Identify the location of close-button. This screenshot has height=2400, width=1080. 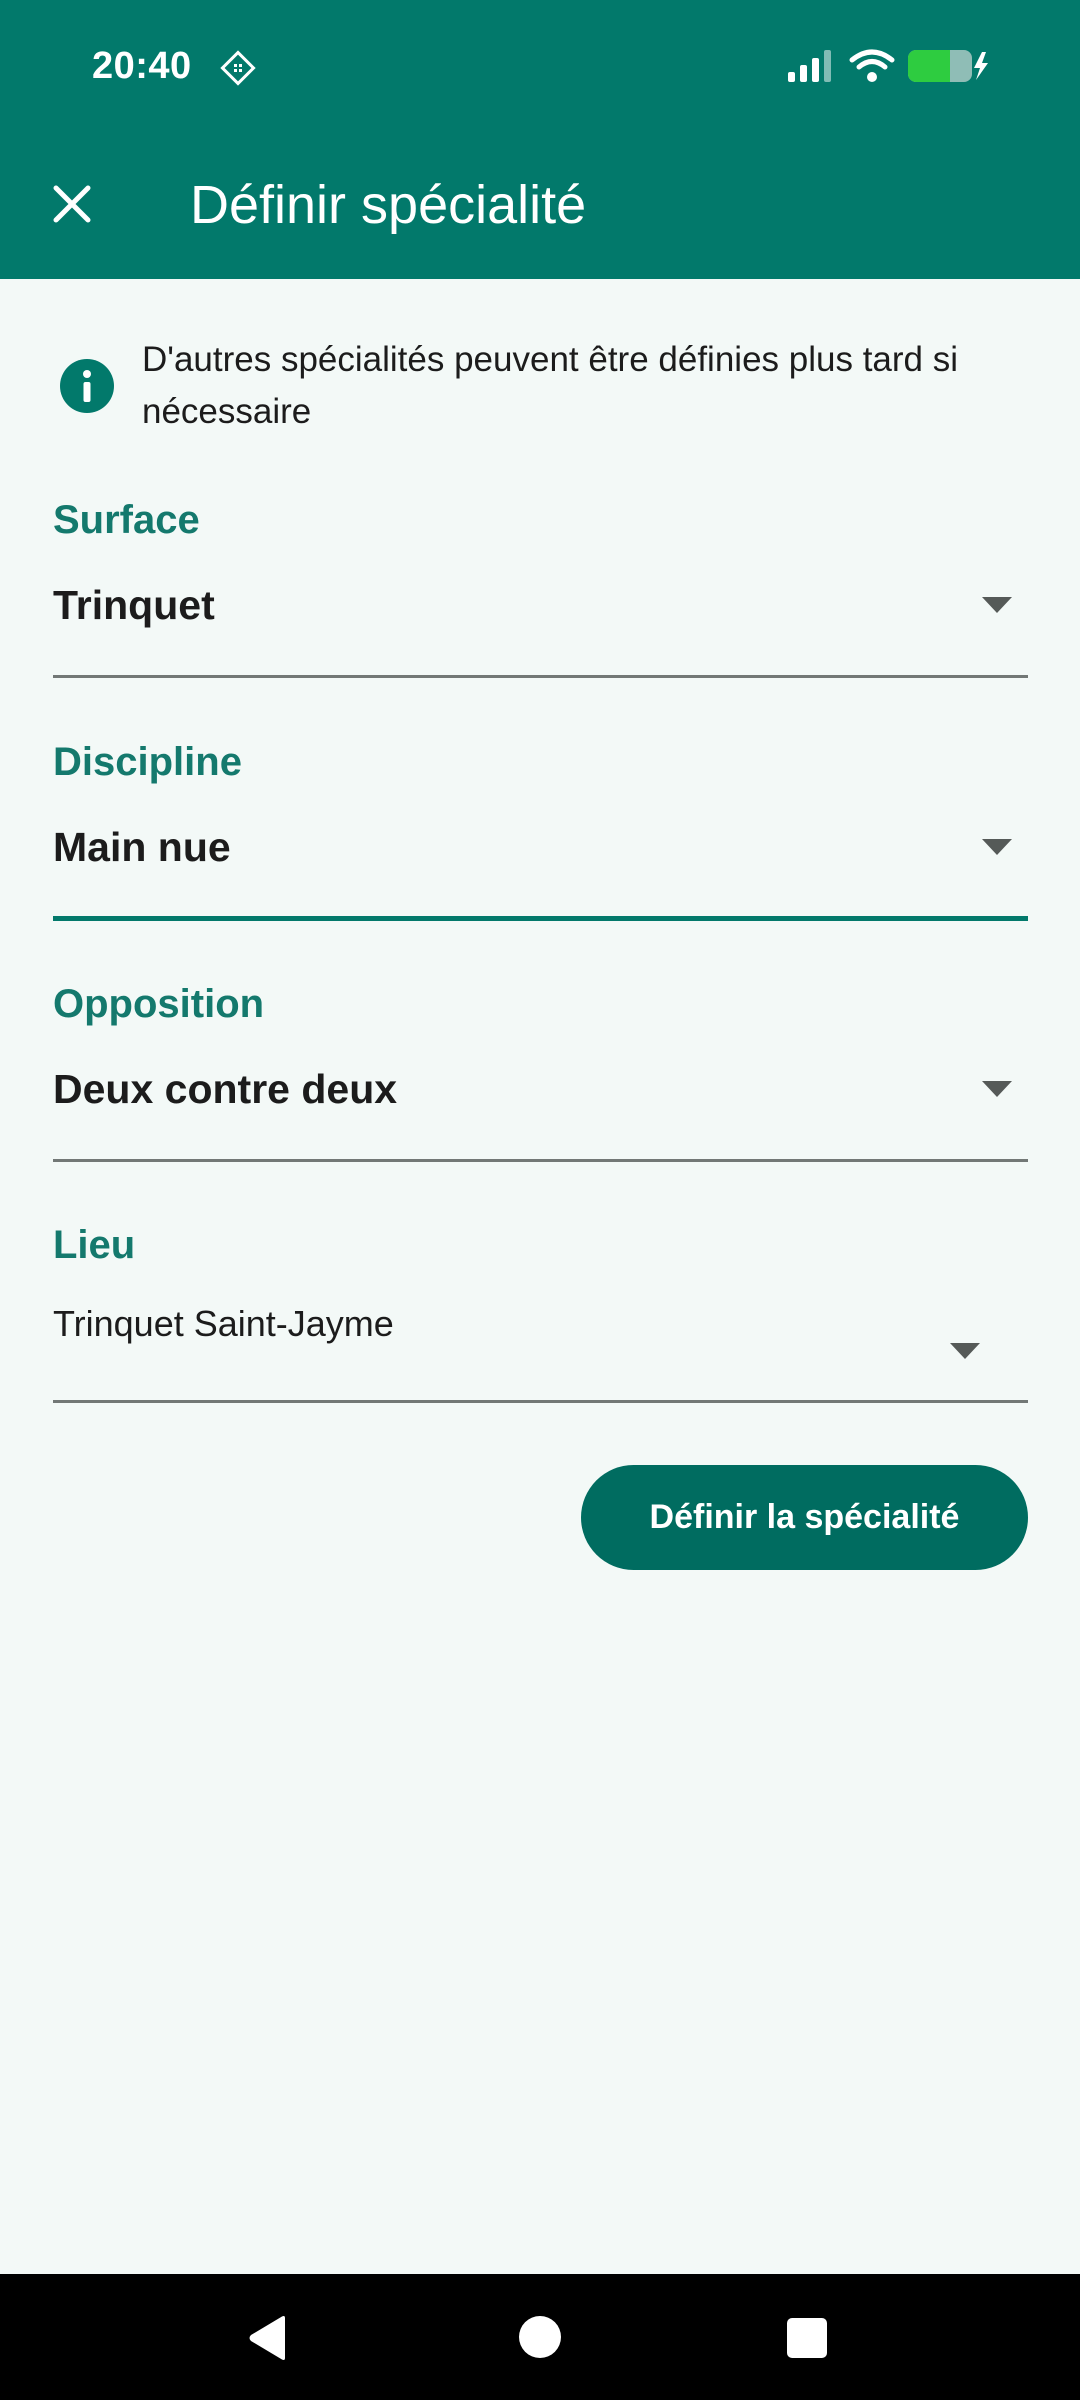
(72, 204).